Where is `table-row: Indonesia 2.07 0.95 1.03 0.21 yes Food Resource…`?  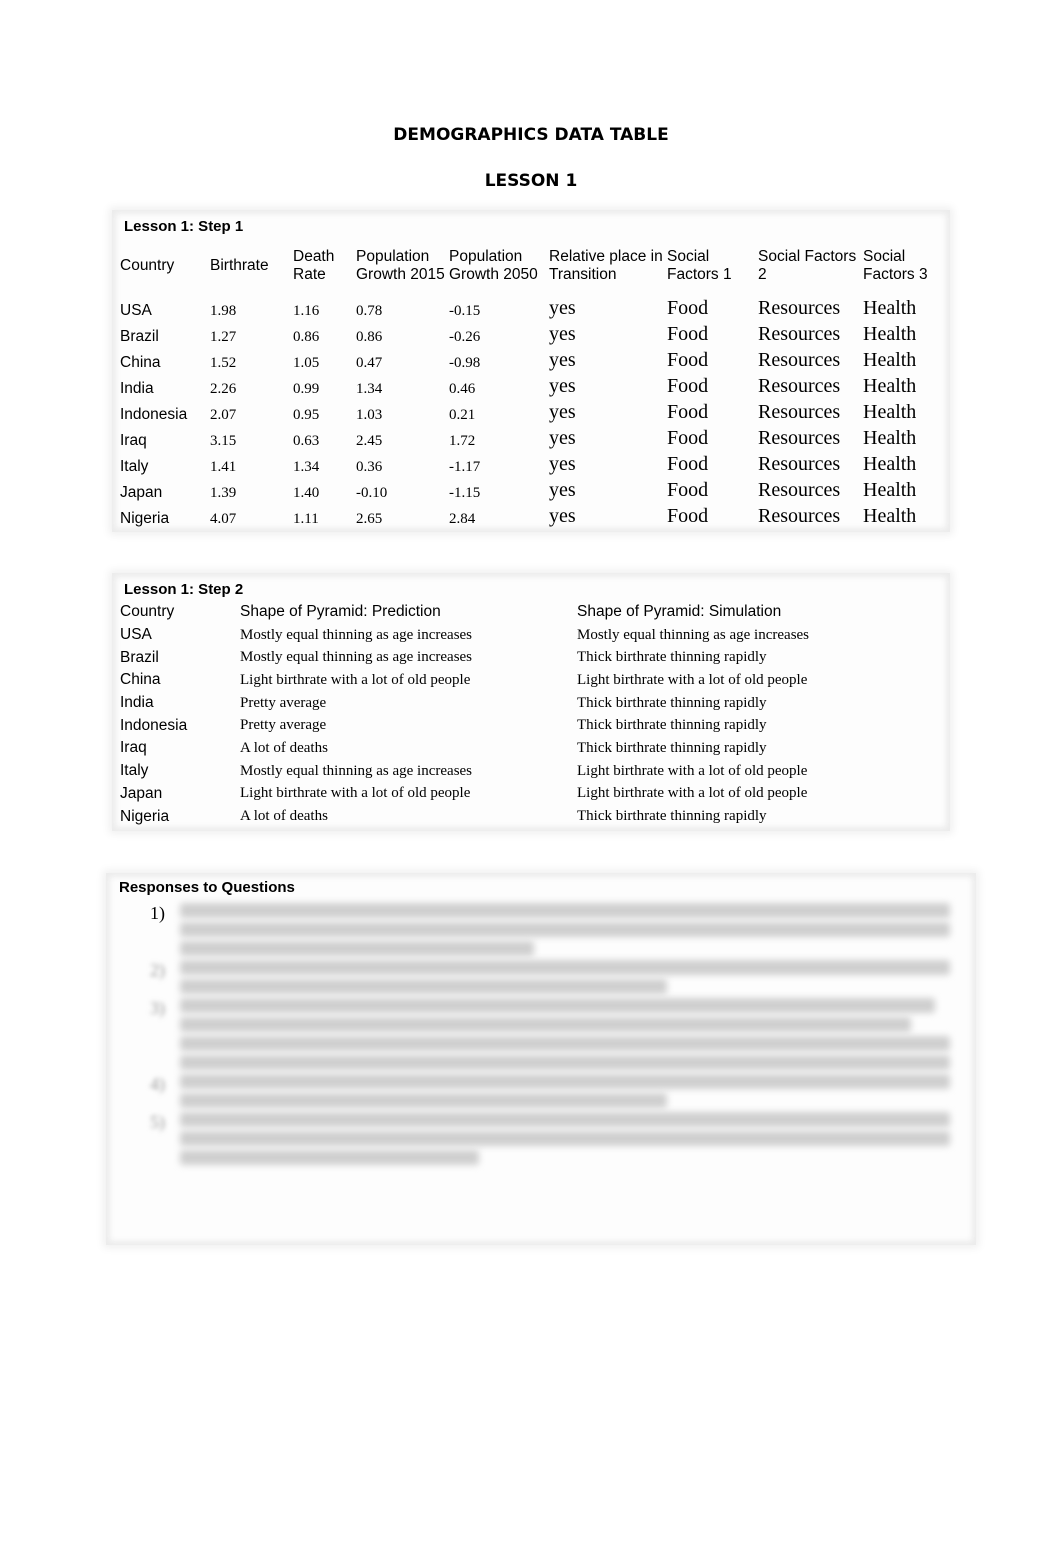
table-row: Indonesia 2.07 0.95 1.03 0.21 yes Food Resource… is located at coordinates (531, 411).